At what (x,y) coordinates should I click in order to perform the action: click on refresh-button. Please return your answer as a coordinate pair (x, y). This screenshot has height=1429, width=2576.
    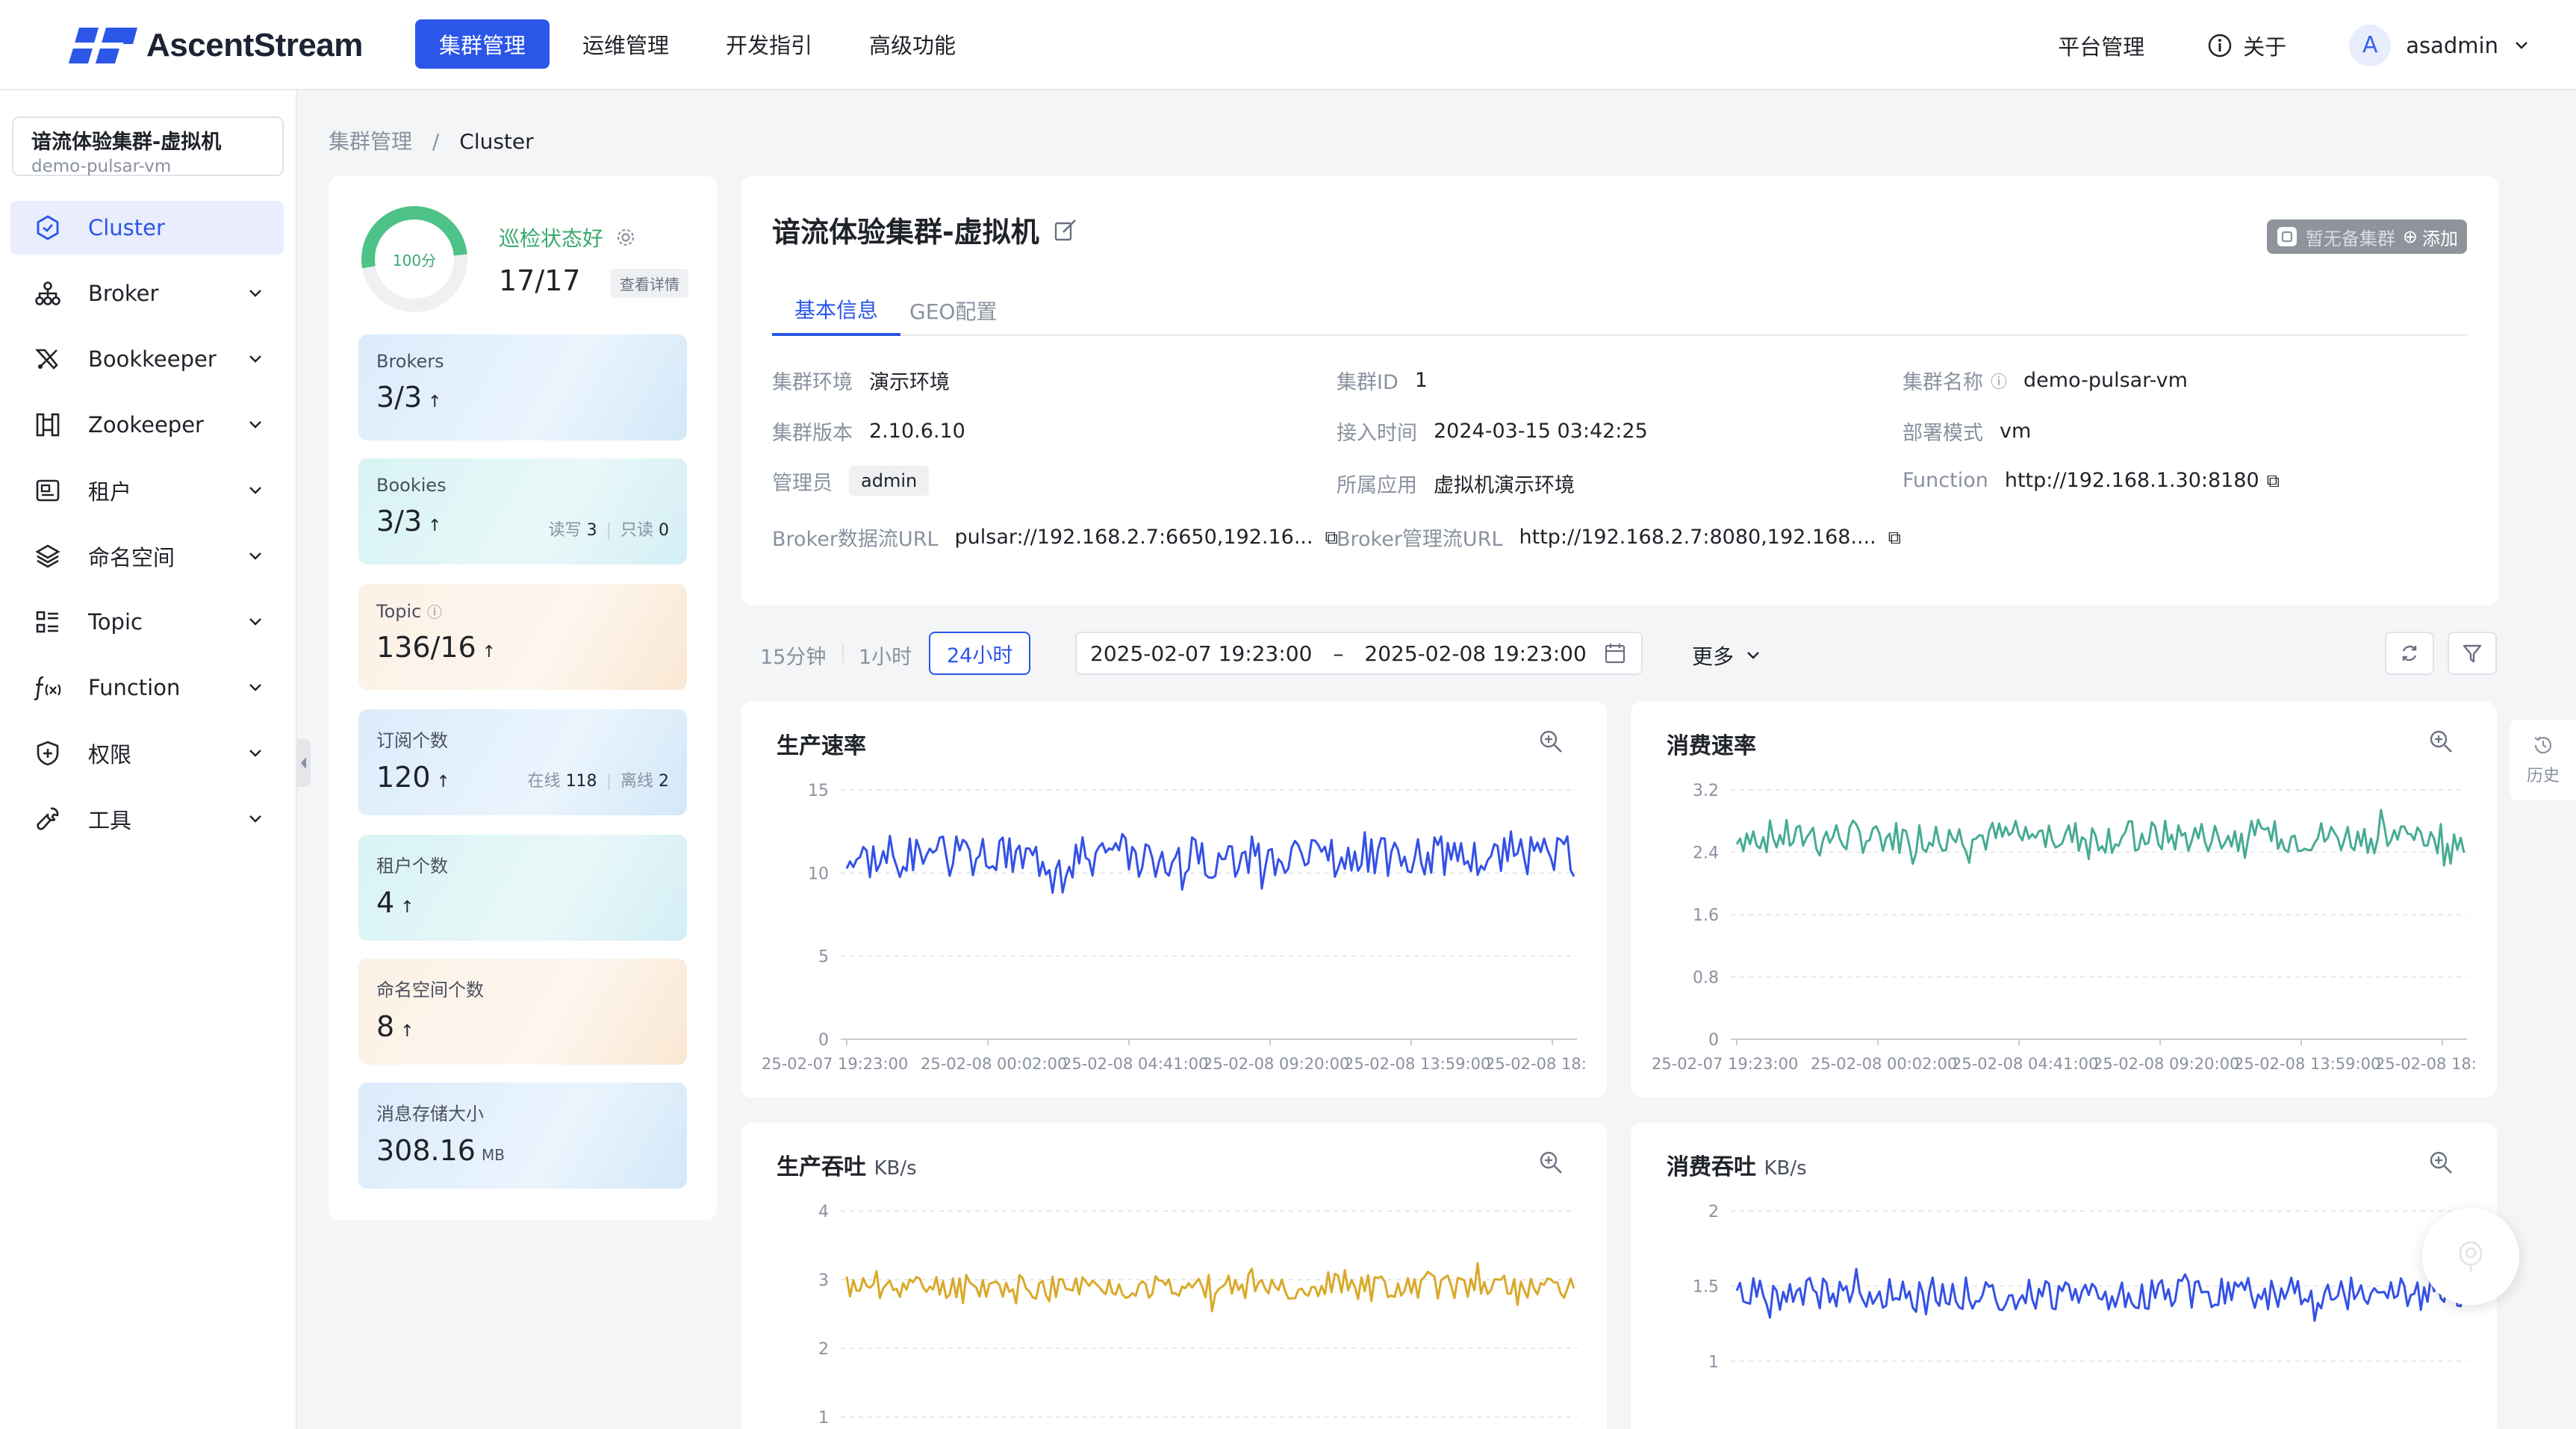
    Looking at the image, I should click on (2409, 653).